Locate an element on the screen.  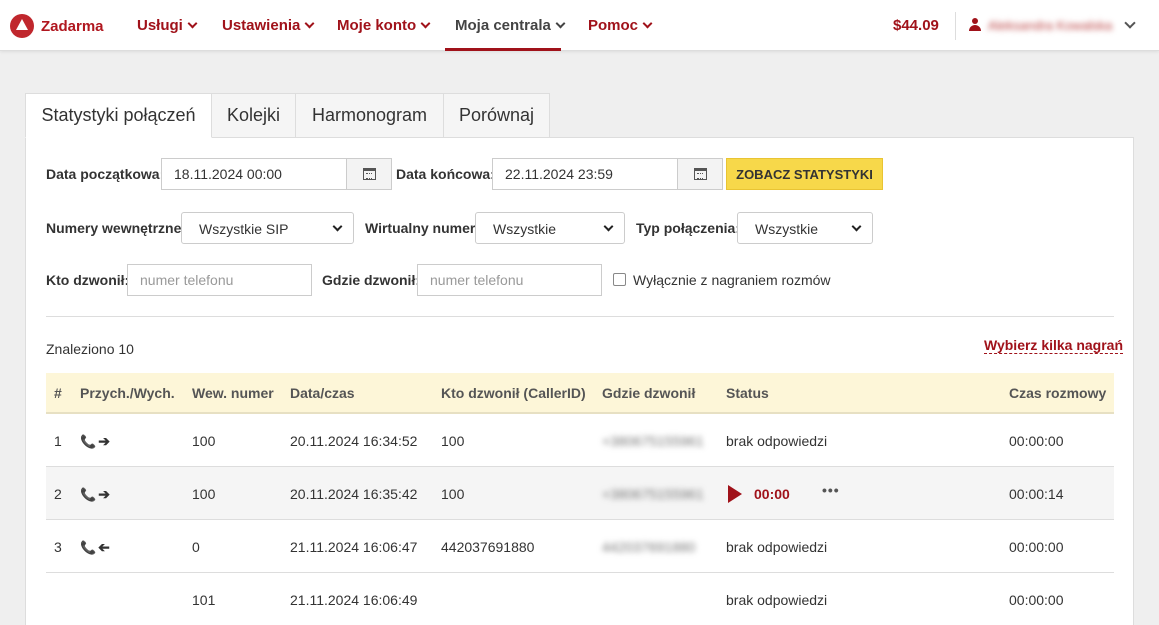
nav-item-ustawienia: Ustawienia is located at coordinates (268, 25).